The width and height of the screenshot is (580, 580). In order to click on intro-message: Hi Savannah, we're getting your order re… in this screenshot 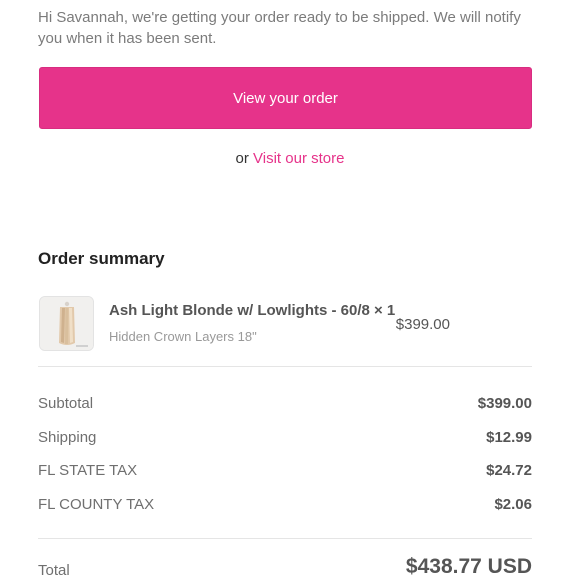, I will do `click(279, 28)`.